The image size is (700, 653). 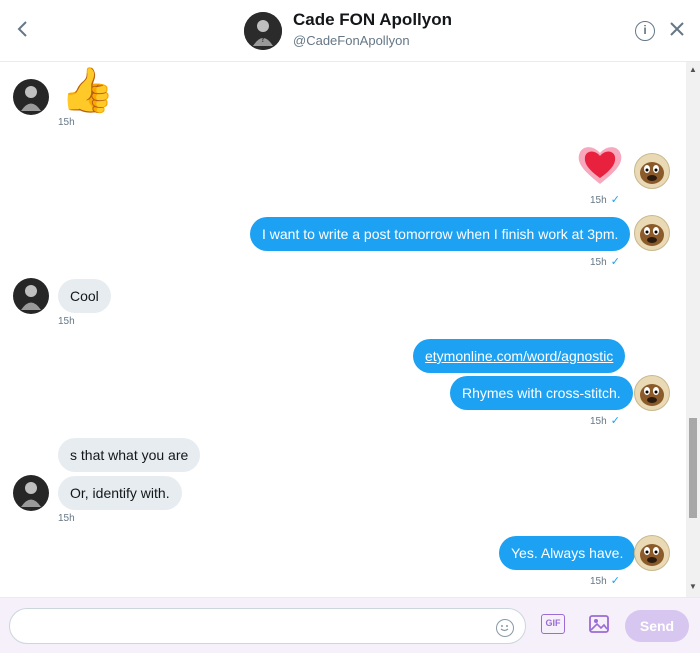 I want to click on back-button, so click(x=23, y=29).